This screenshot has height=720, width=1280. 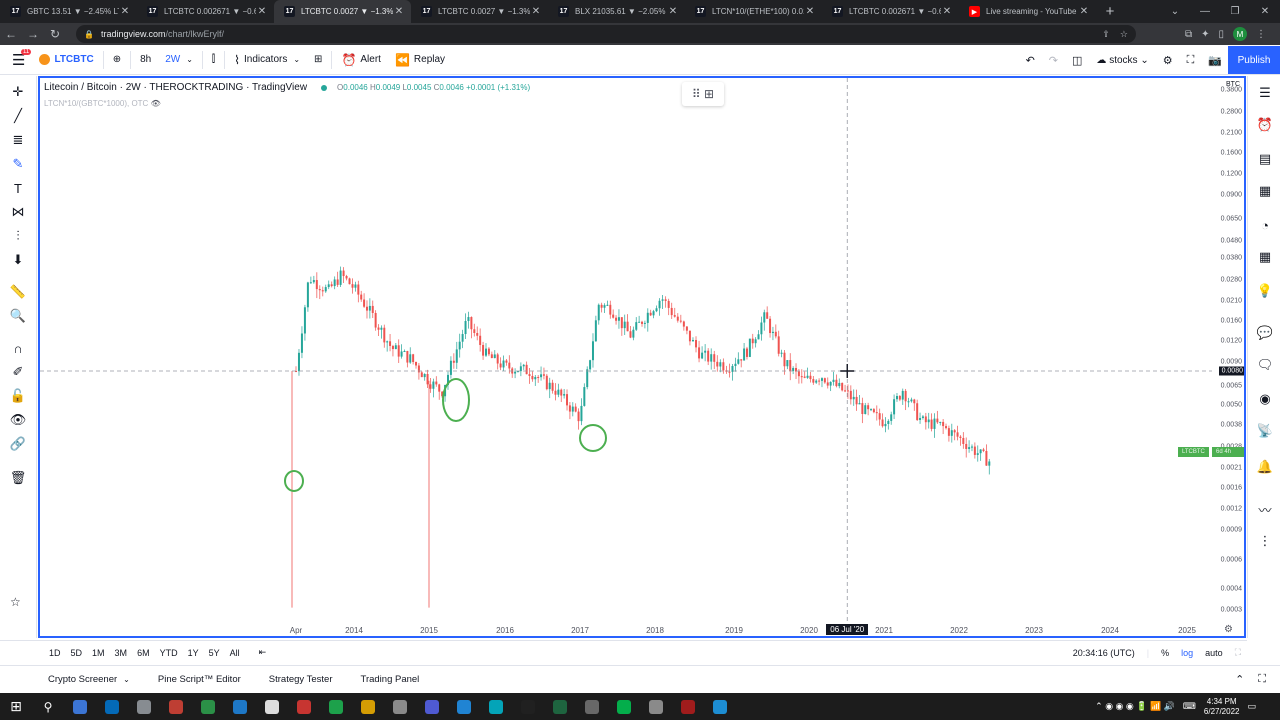 I want to click on keyboard-icon: ⌨, so click(x=1189, y=706).